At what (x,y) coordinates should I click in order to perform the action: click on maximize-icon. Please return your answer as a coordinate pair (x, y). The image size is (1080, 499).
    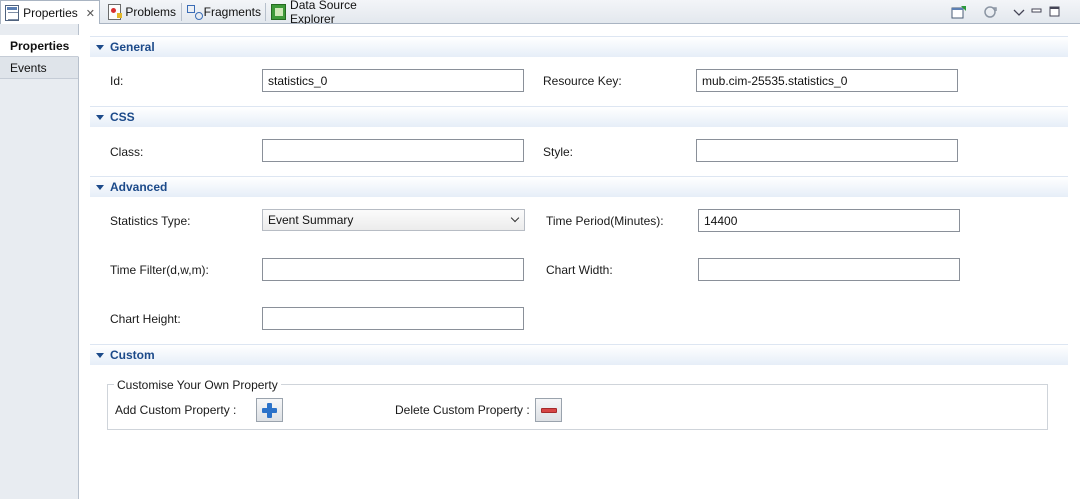
    Looking at the image, I should click on (1054, 11).